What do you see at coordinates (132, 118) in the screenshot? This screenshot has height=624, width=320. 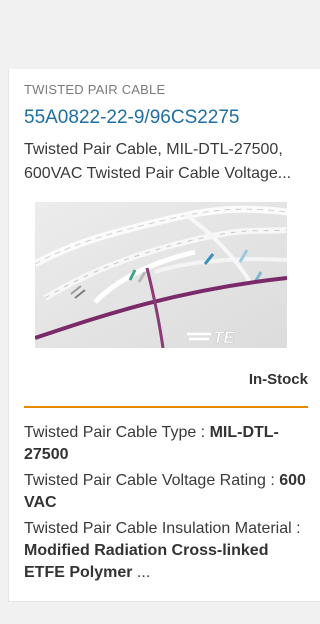 I see `part-number-link: 55A0822-22-9/96CS2275` at bounding box center [132, 118].